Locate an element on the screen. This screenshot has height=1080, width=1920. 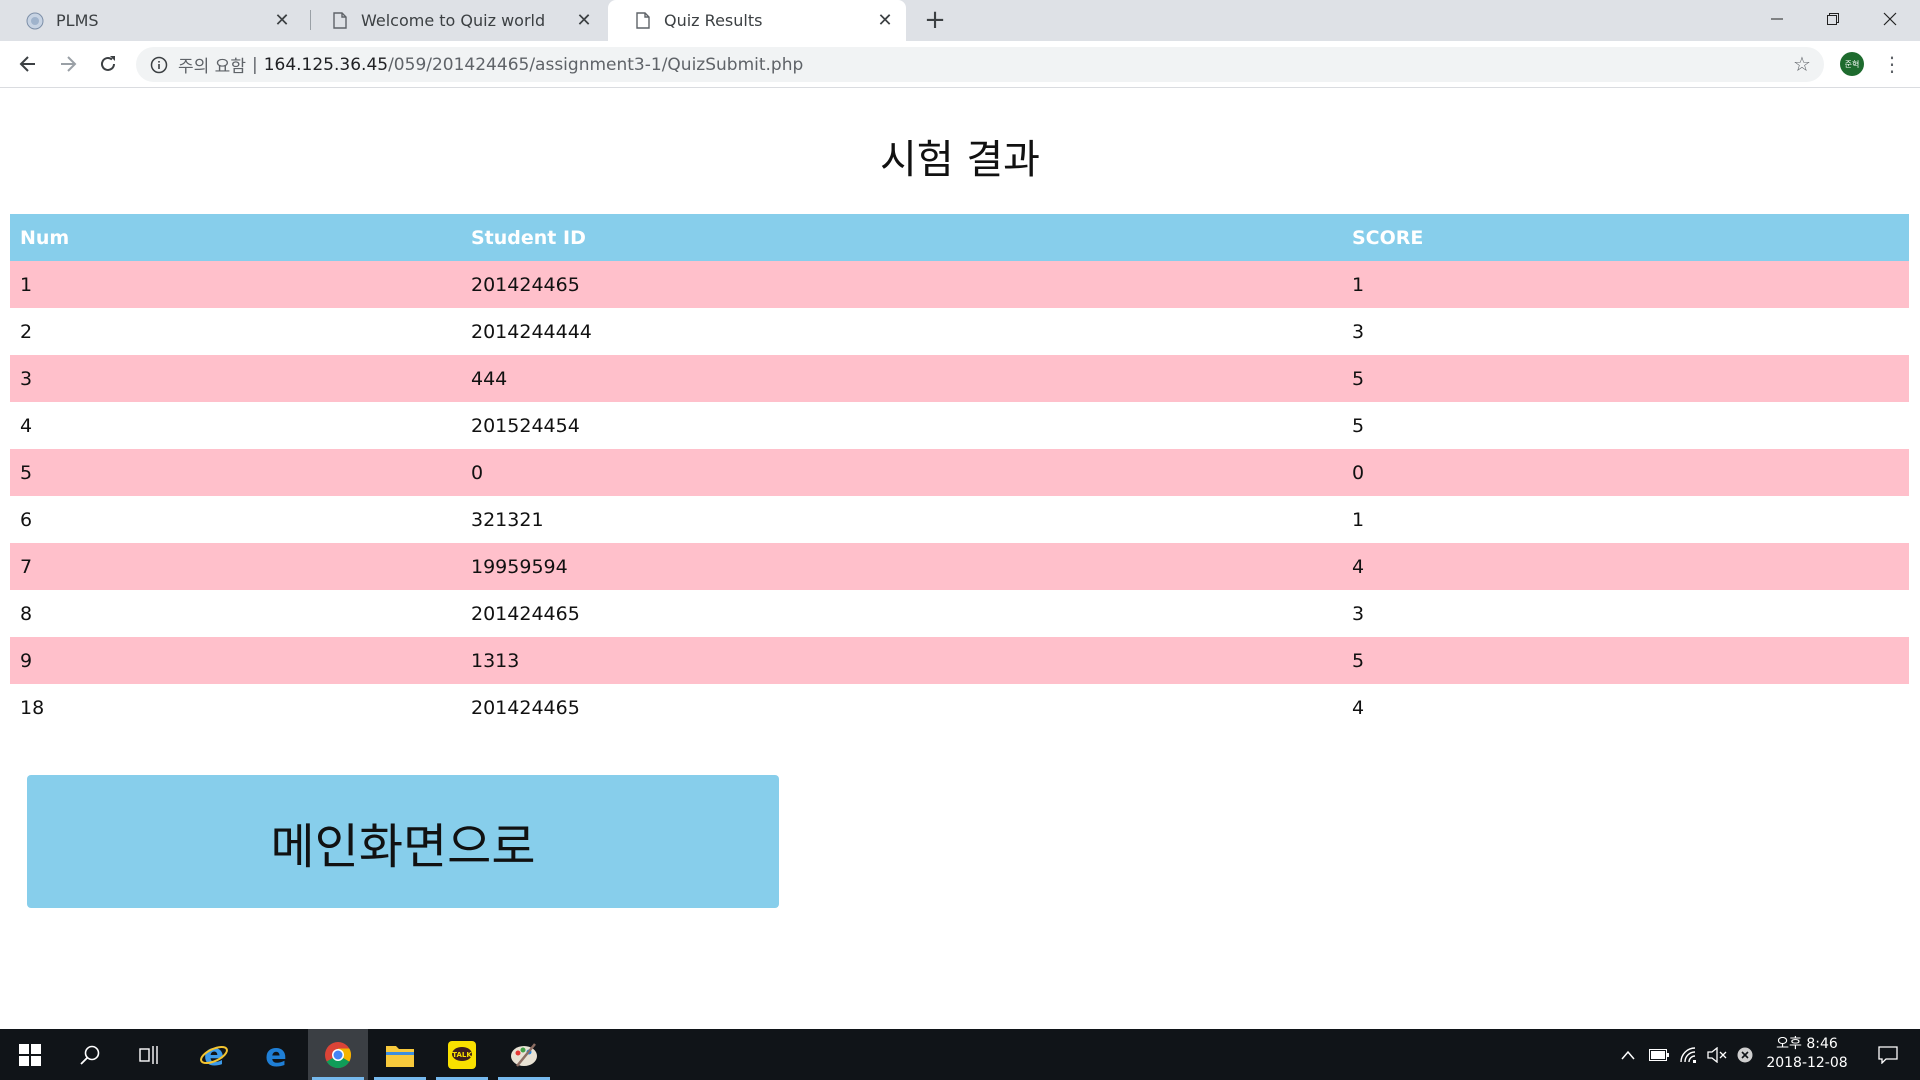
cell-student-id: 321321 is located at coordinates (507, 519).